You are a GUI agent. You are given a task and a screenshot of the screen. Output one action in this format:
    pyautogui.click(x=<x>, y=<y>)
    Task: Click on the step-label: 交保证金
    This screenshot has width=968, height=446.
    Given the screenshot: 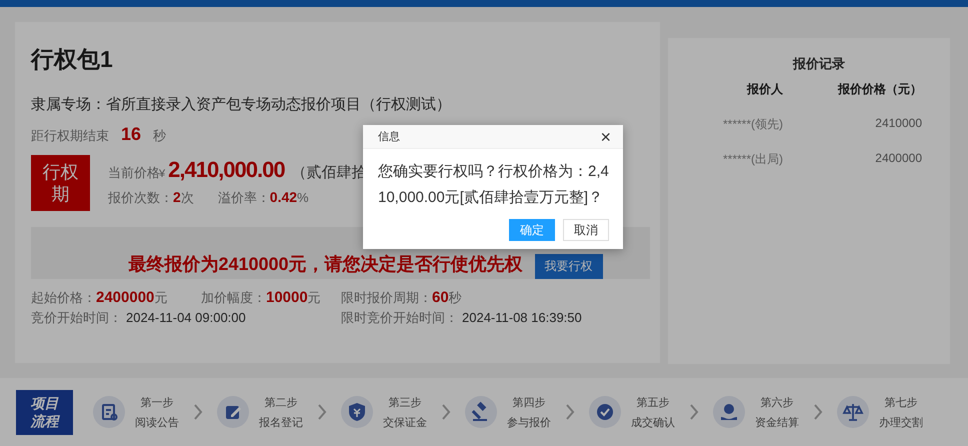 What is the action you would take?
    pyautogui.click(x=405, y=423)
    